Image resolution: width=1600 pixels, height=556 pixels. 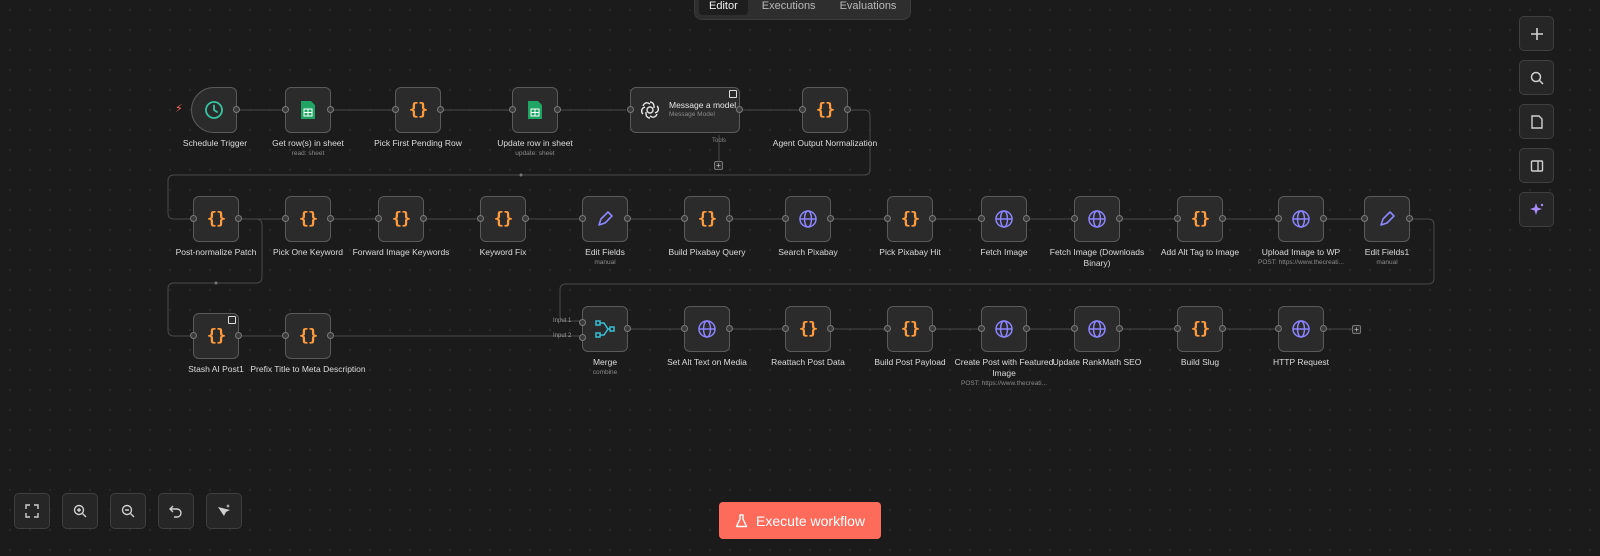 I want to click on node-set-alt-text, so click(x=707, y=329).